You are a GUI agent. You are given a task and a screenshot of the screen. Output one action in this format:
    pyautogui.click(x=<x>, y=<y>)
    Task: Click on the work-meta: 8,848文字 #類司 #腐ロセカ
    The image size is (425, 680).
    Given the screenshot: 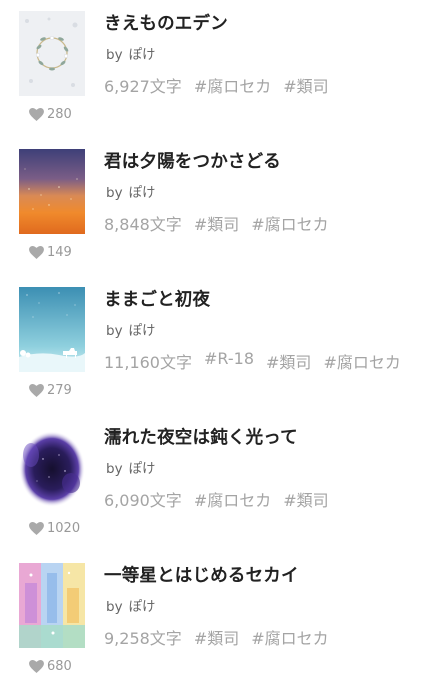 What is the action you would take?
    pyautogui.click(x=222, y=223)
    